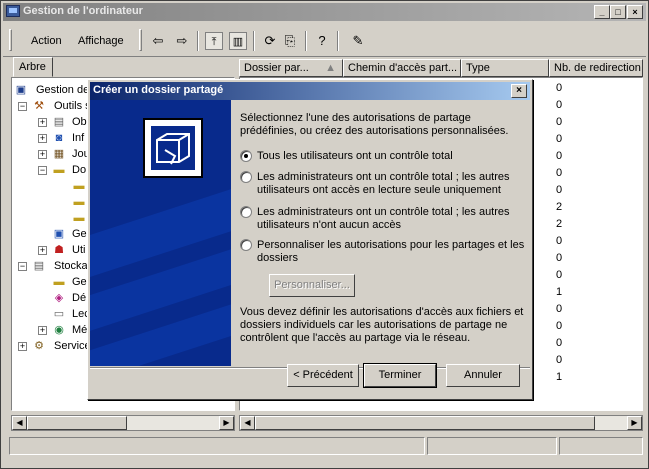 The height and width of the screenshot is (469, 649). What do you see at coordinates (39, 106) in the screenshot?
I see `tools-icon: ⚒` at bounding box center [39, 106].